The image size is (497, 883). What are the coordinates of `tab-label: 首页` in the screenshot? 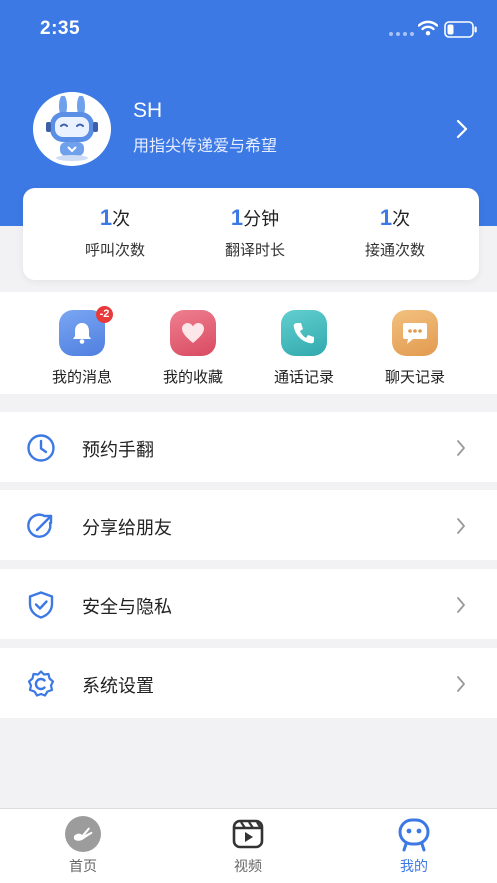 It's located at (83, 867).